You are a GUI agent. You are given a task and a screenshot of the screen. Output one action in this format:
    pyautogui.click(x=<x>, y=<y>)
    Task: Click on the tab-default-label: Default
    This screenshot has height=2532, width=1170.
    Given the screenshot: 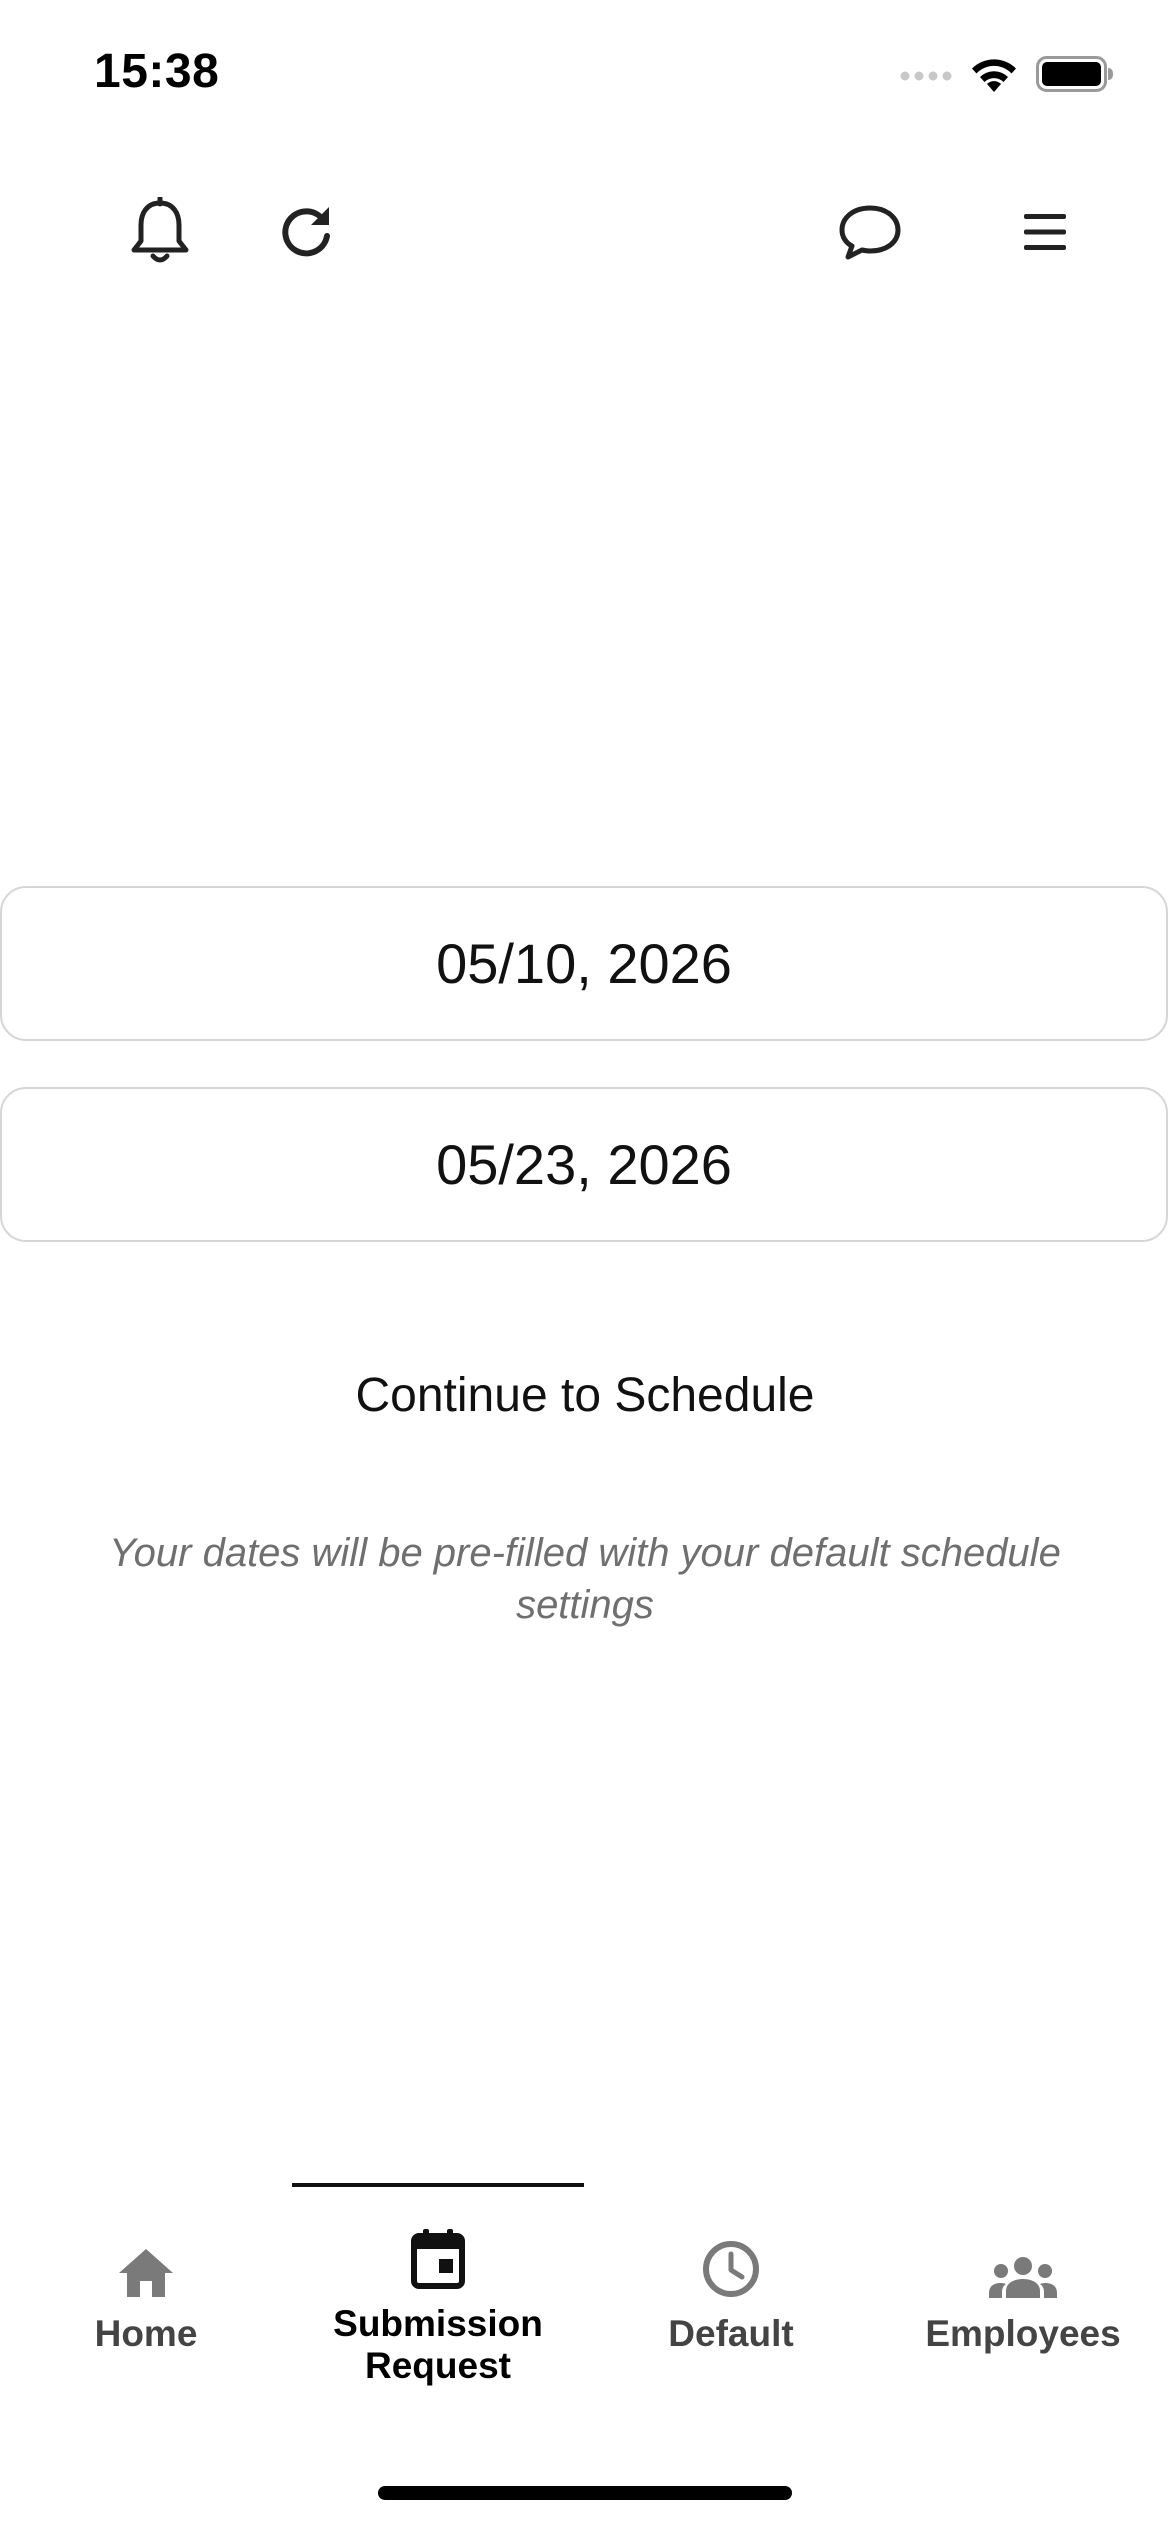 What is the action you would take?
    pyautogui.click(x=731, y=2333)
    